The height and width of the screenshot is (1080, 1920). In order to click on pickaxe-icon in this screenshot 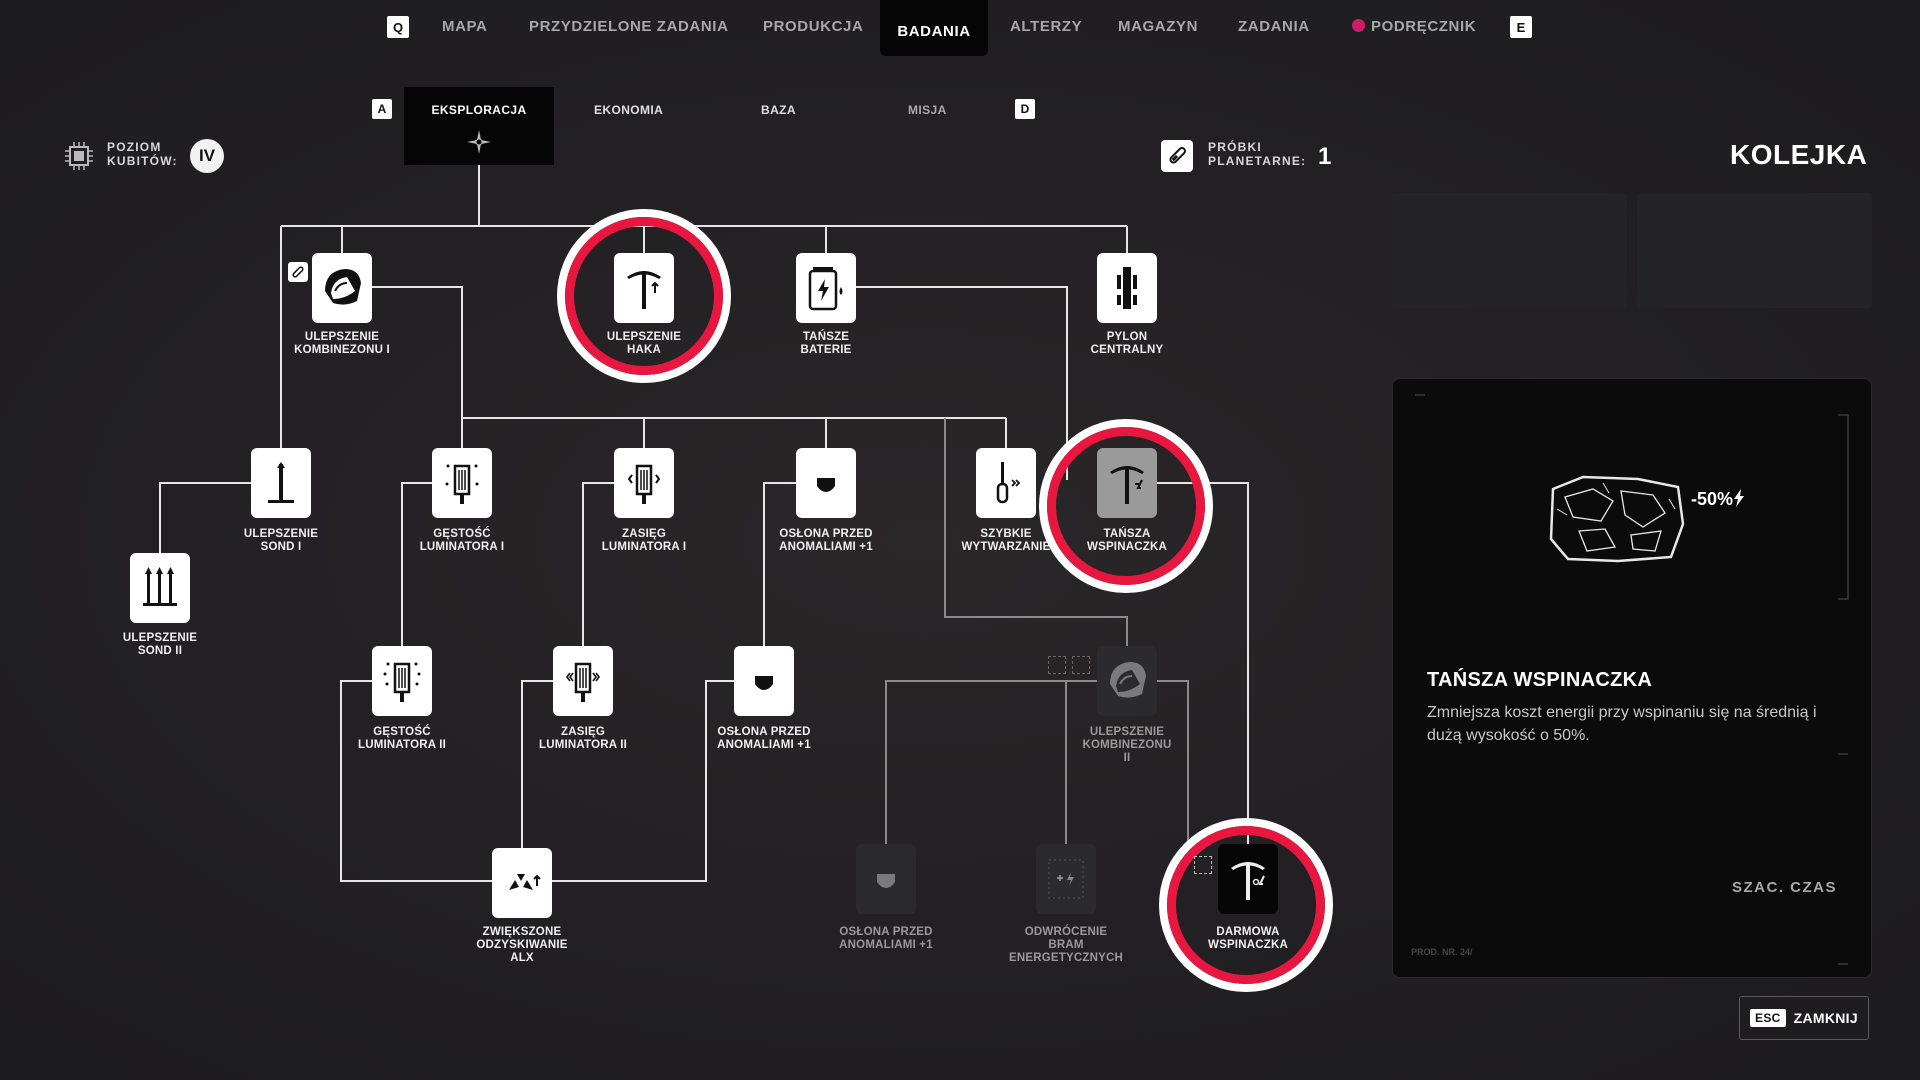, I will do `click(644, 290)`.